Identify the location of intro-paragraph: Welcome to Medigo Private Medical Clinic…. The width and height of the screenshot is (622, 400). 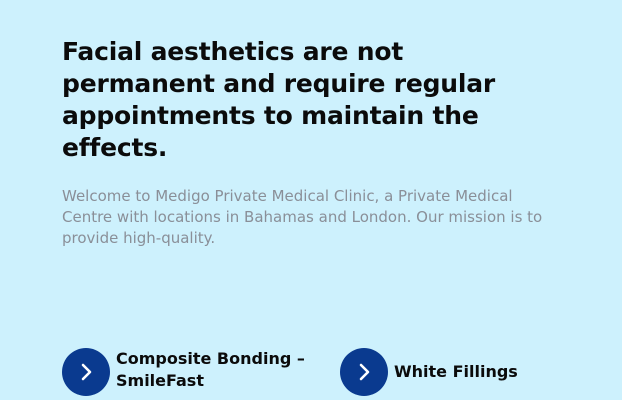
(302, 217).